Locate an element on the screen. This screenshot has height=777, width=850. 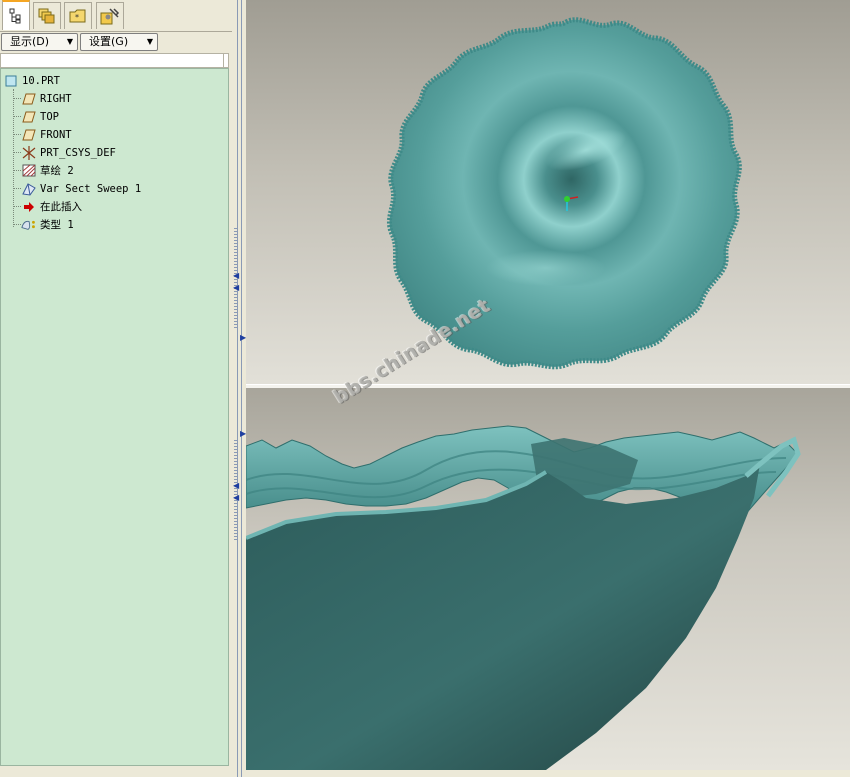
tree-item-label: 草绘 2 is located at coordinates (57, 171).